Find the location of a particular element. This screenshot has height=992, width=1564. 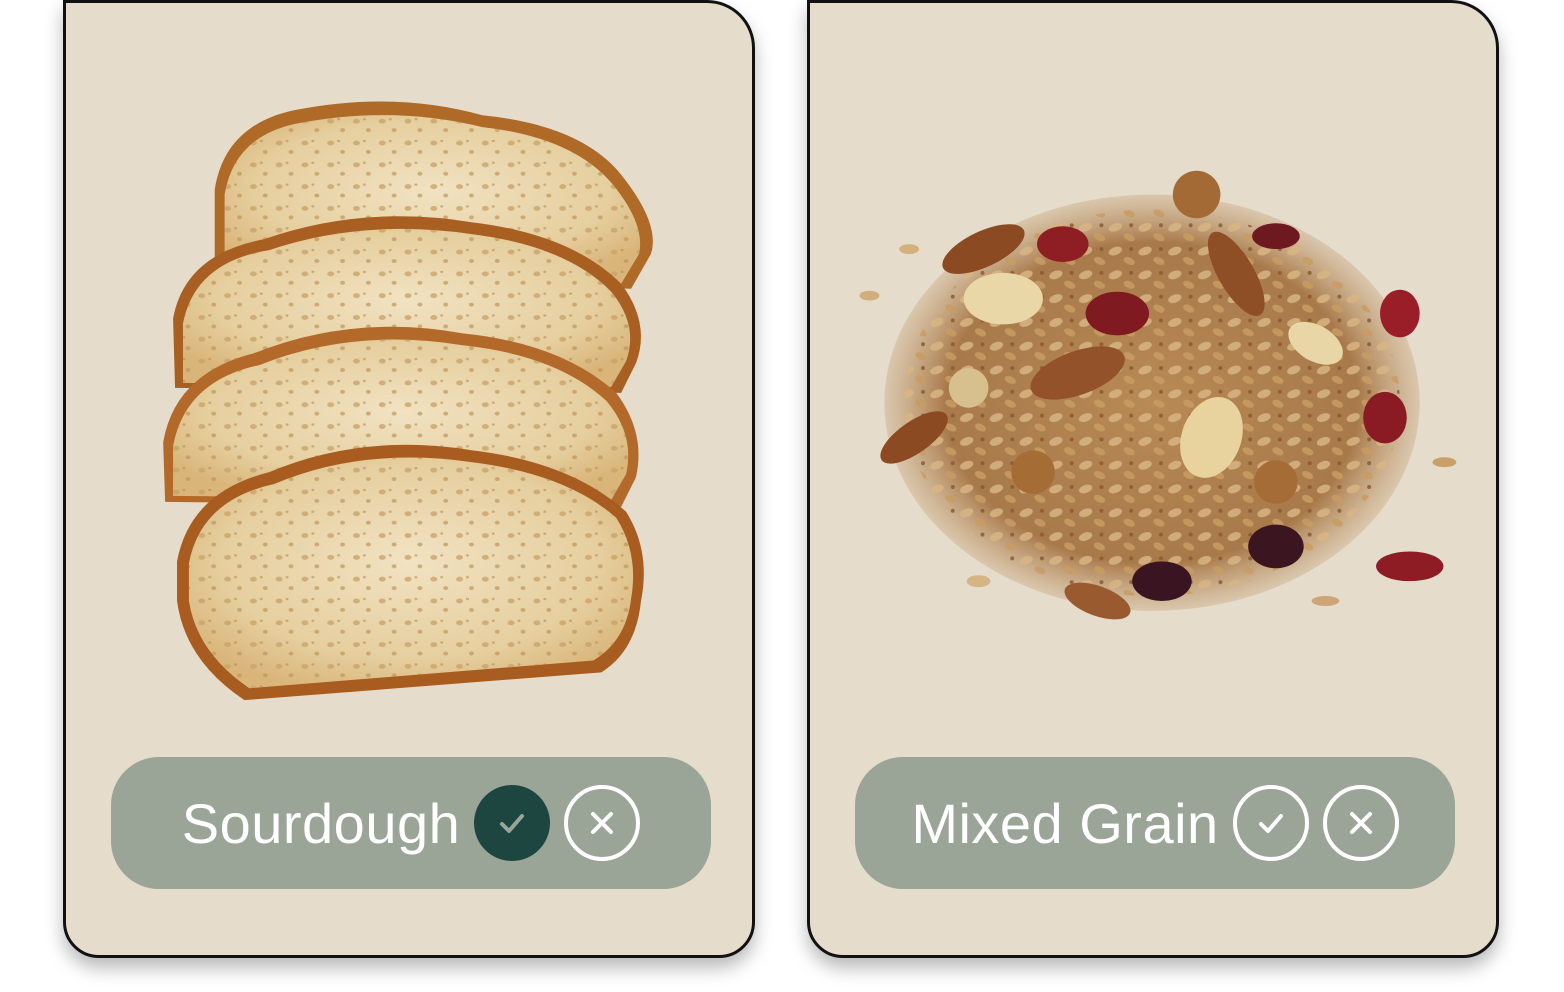

choice-pill: Sourdough is located at coordinates (411, 823).